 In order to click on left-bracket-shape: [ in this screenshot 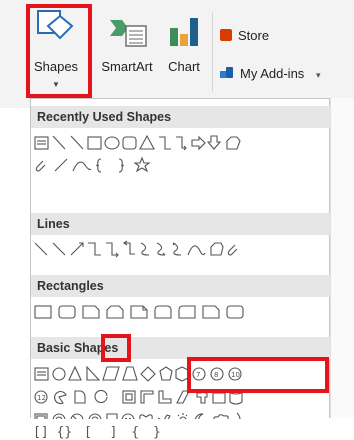, I will do `click(88, 432)`.